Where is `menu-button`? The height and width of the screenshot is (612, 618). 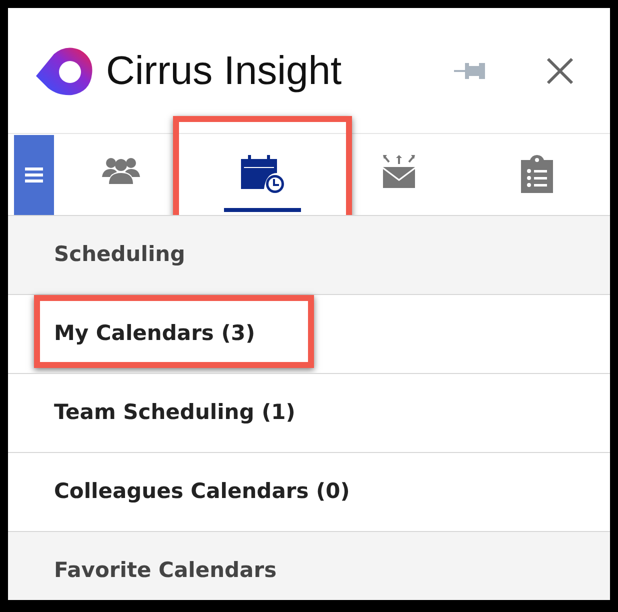
menu-button is located at coordinates (34, 175).